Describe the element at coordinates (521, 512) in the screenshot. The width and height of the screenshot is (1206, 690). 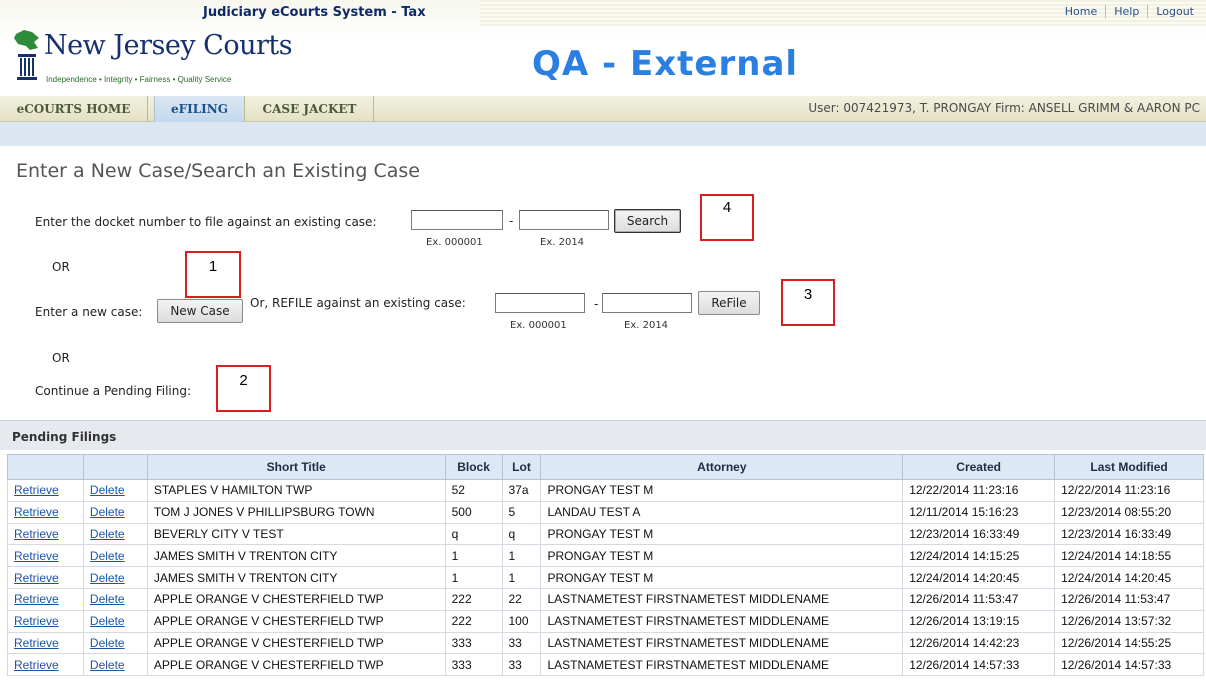
I see `lot-cell: 5` at that location.